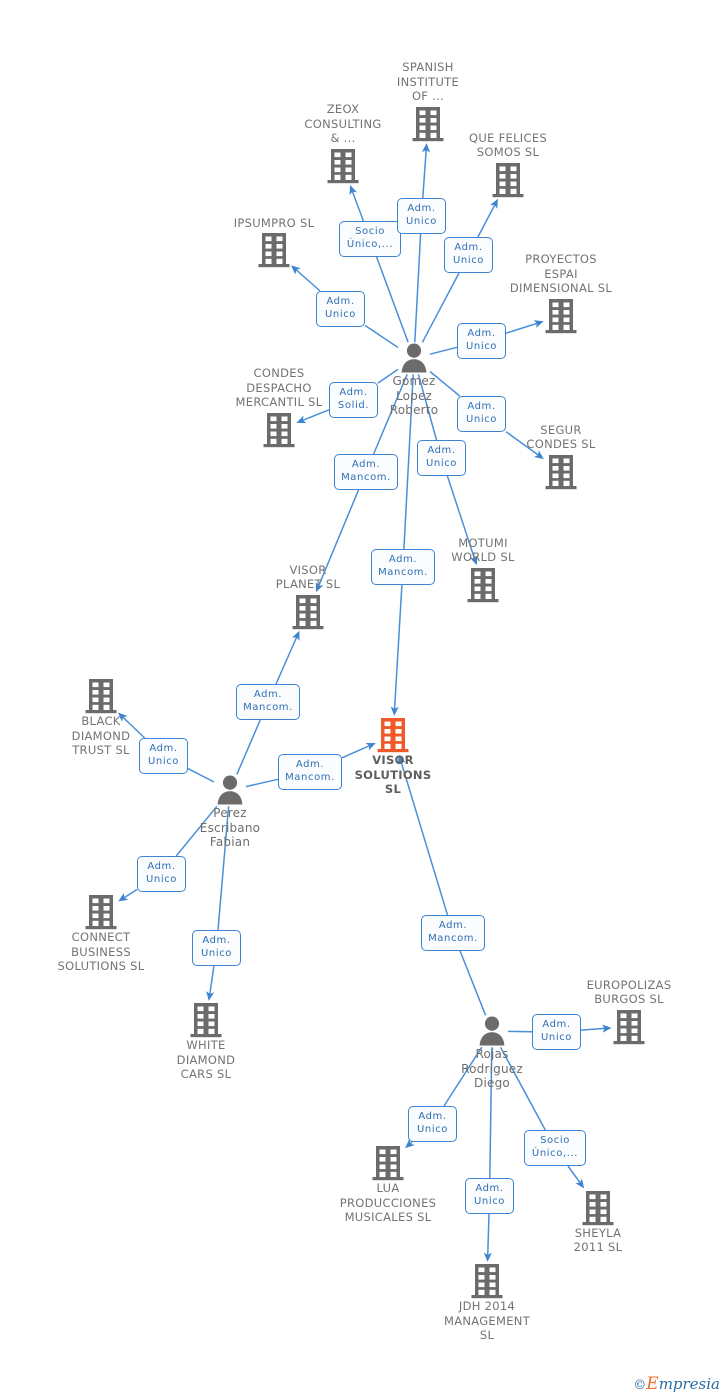 This screenshot has height=1400, width=728. What do you see at coordinates (268, 702) in the screenshot?
I see `edge-label-el_adm_mancom_visorplanet_perez: Adm. Mancom.` at bounding box center [268, 702].